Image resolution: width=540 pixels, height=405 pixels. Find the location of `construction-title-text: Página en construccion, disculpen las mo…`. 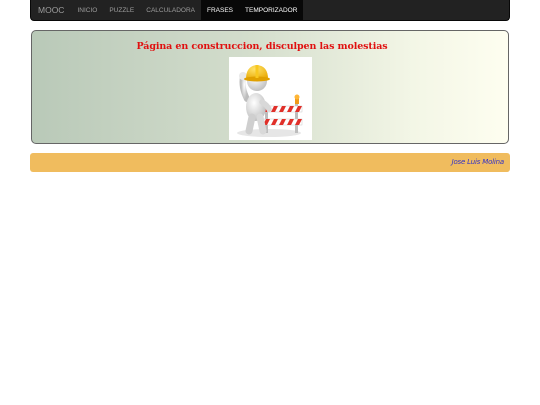

construction-title-text: Página en construccion, disculpen las mo… is located at coordinates (262, 46).